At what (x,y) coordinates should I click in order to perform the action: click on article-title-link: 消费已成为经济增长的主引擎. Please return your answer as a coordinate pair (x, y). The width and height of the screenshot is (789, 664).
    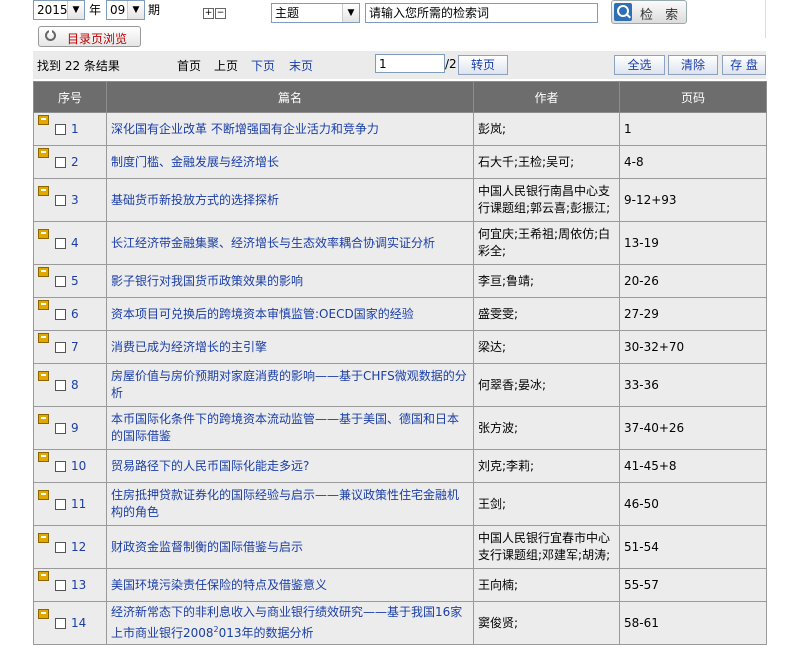
    Looking at the image, I should click on (189, 347).